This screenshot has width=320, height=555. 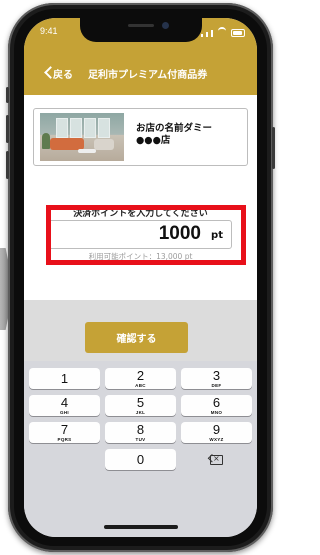 I want to click on key-2: 2 ABC, so click(x=140, y=378).